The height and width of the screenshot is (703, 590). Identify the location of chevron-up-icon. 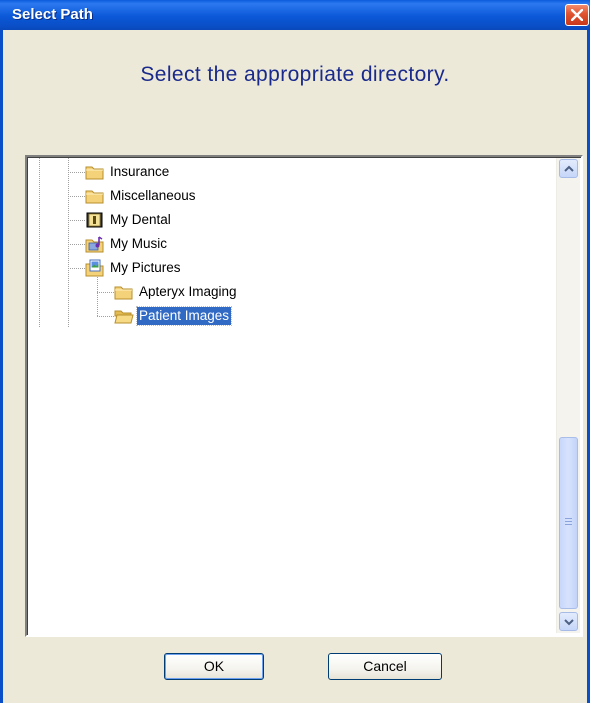
(569, 168).